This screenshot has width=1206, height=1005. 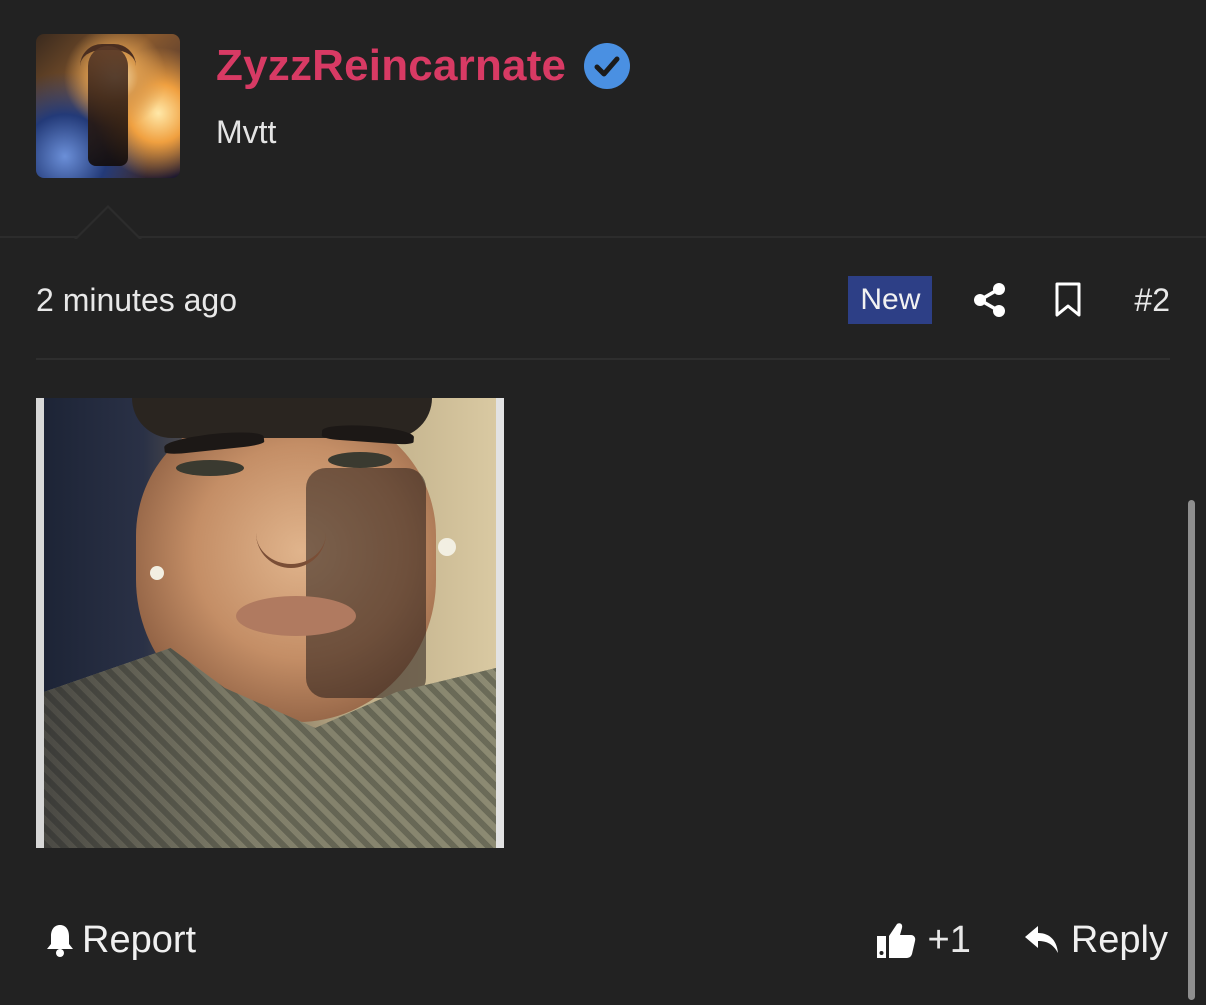 What do you see at coordinates (1191, 750) in the screenshot?
I see `scrollbar-thumb` at bounding box center [1191, 750].